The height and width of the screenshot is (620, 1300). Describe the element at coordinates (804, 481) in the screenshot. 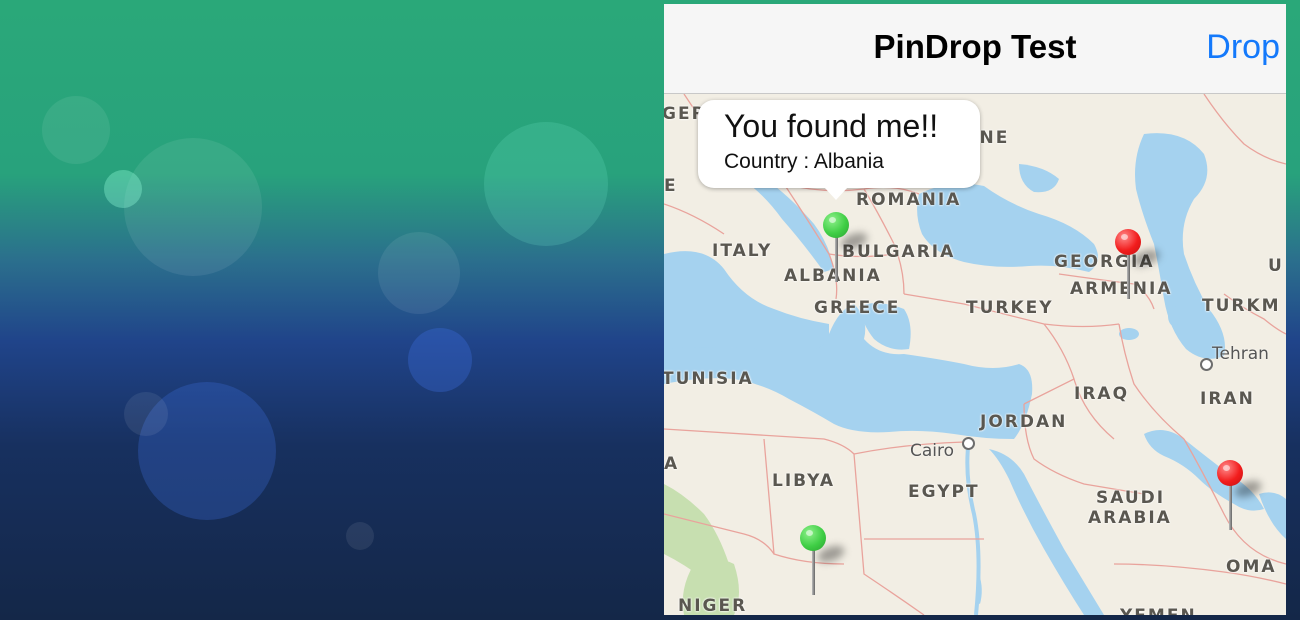

I see `country-label: LIBYA` at that location.